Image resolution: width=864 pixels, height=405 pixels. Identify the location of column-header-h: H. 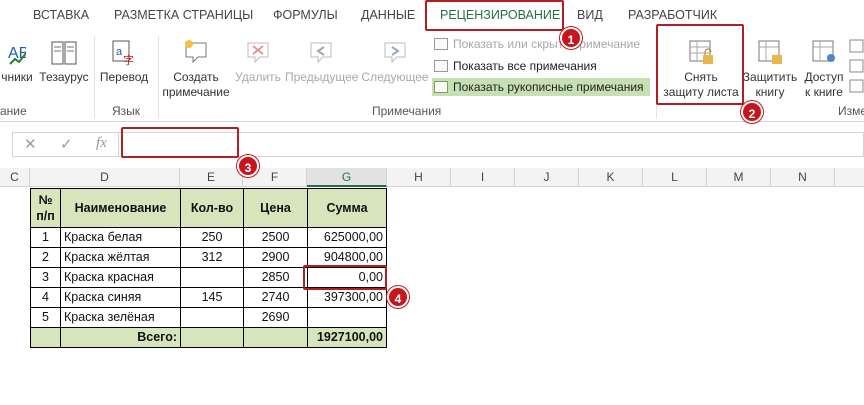
(419, 177).